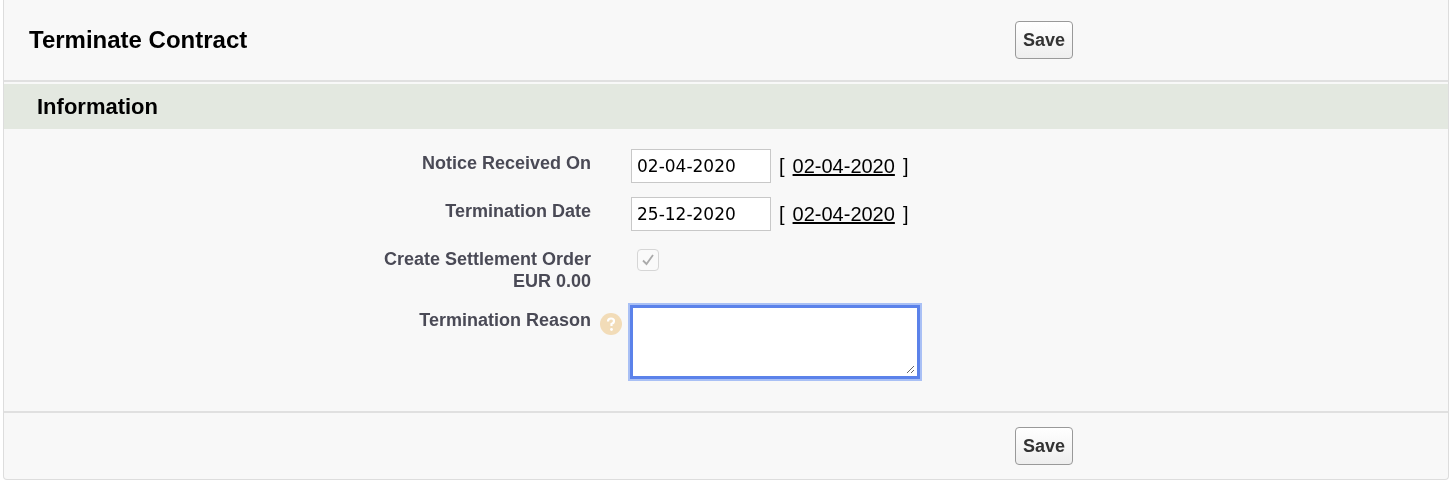 The image size is (1454, 496). What do you see at coordinates (611, 324) in the screenshot?
I see `help-icon` at bounding box center [611, 324].